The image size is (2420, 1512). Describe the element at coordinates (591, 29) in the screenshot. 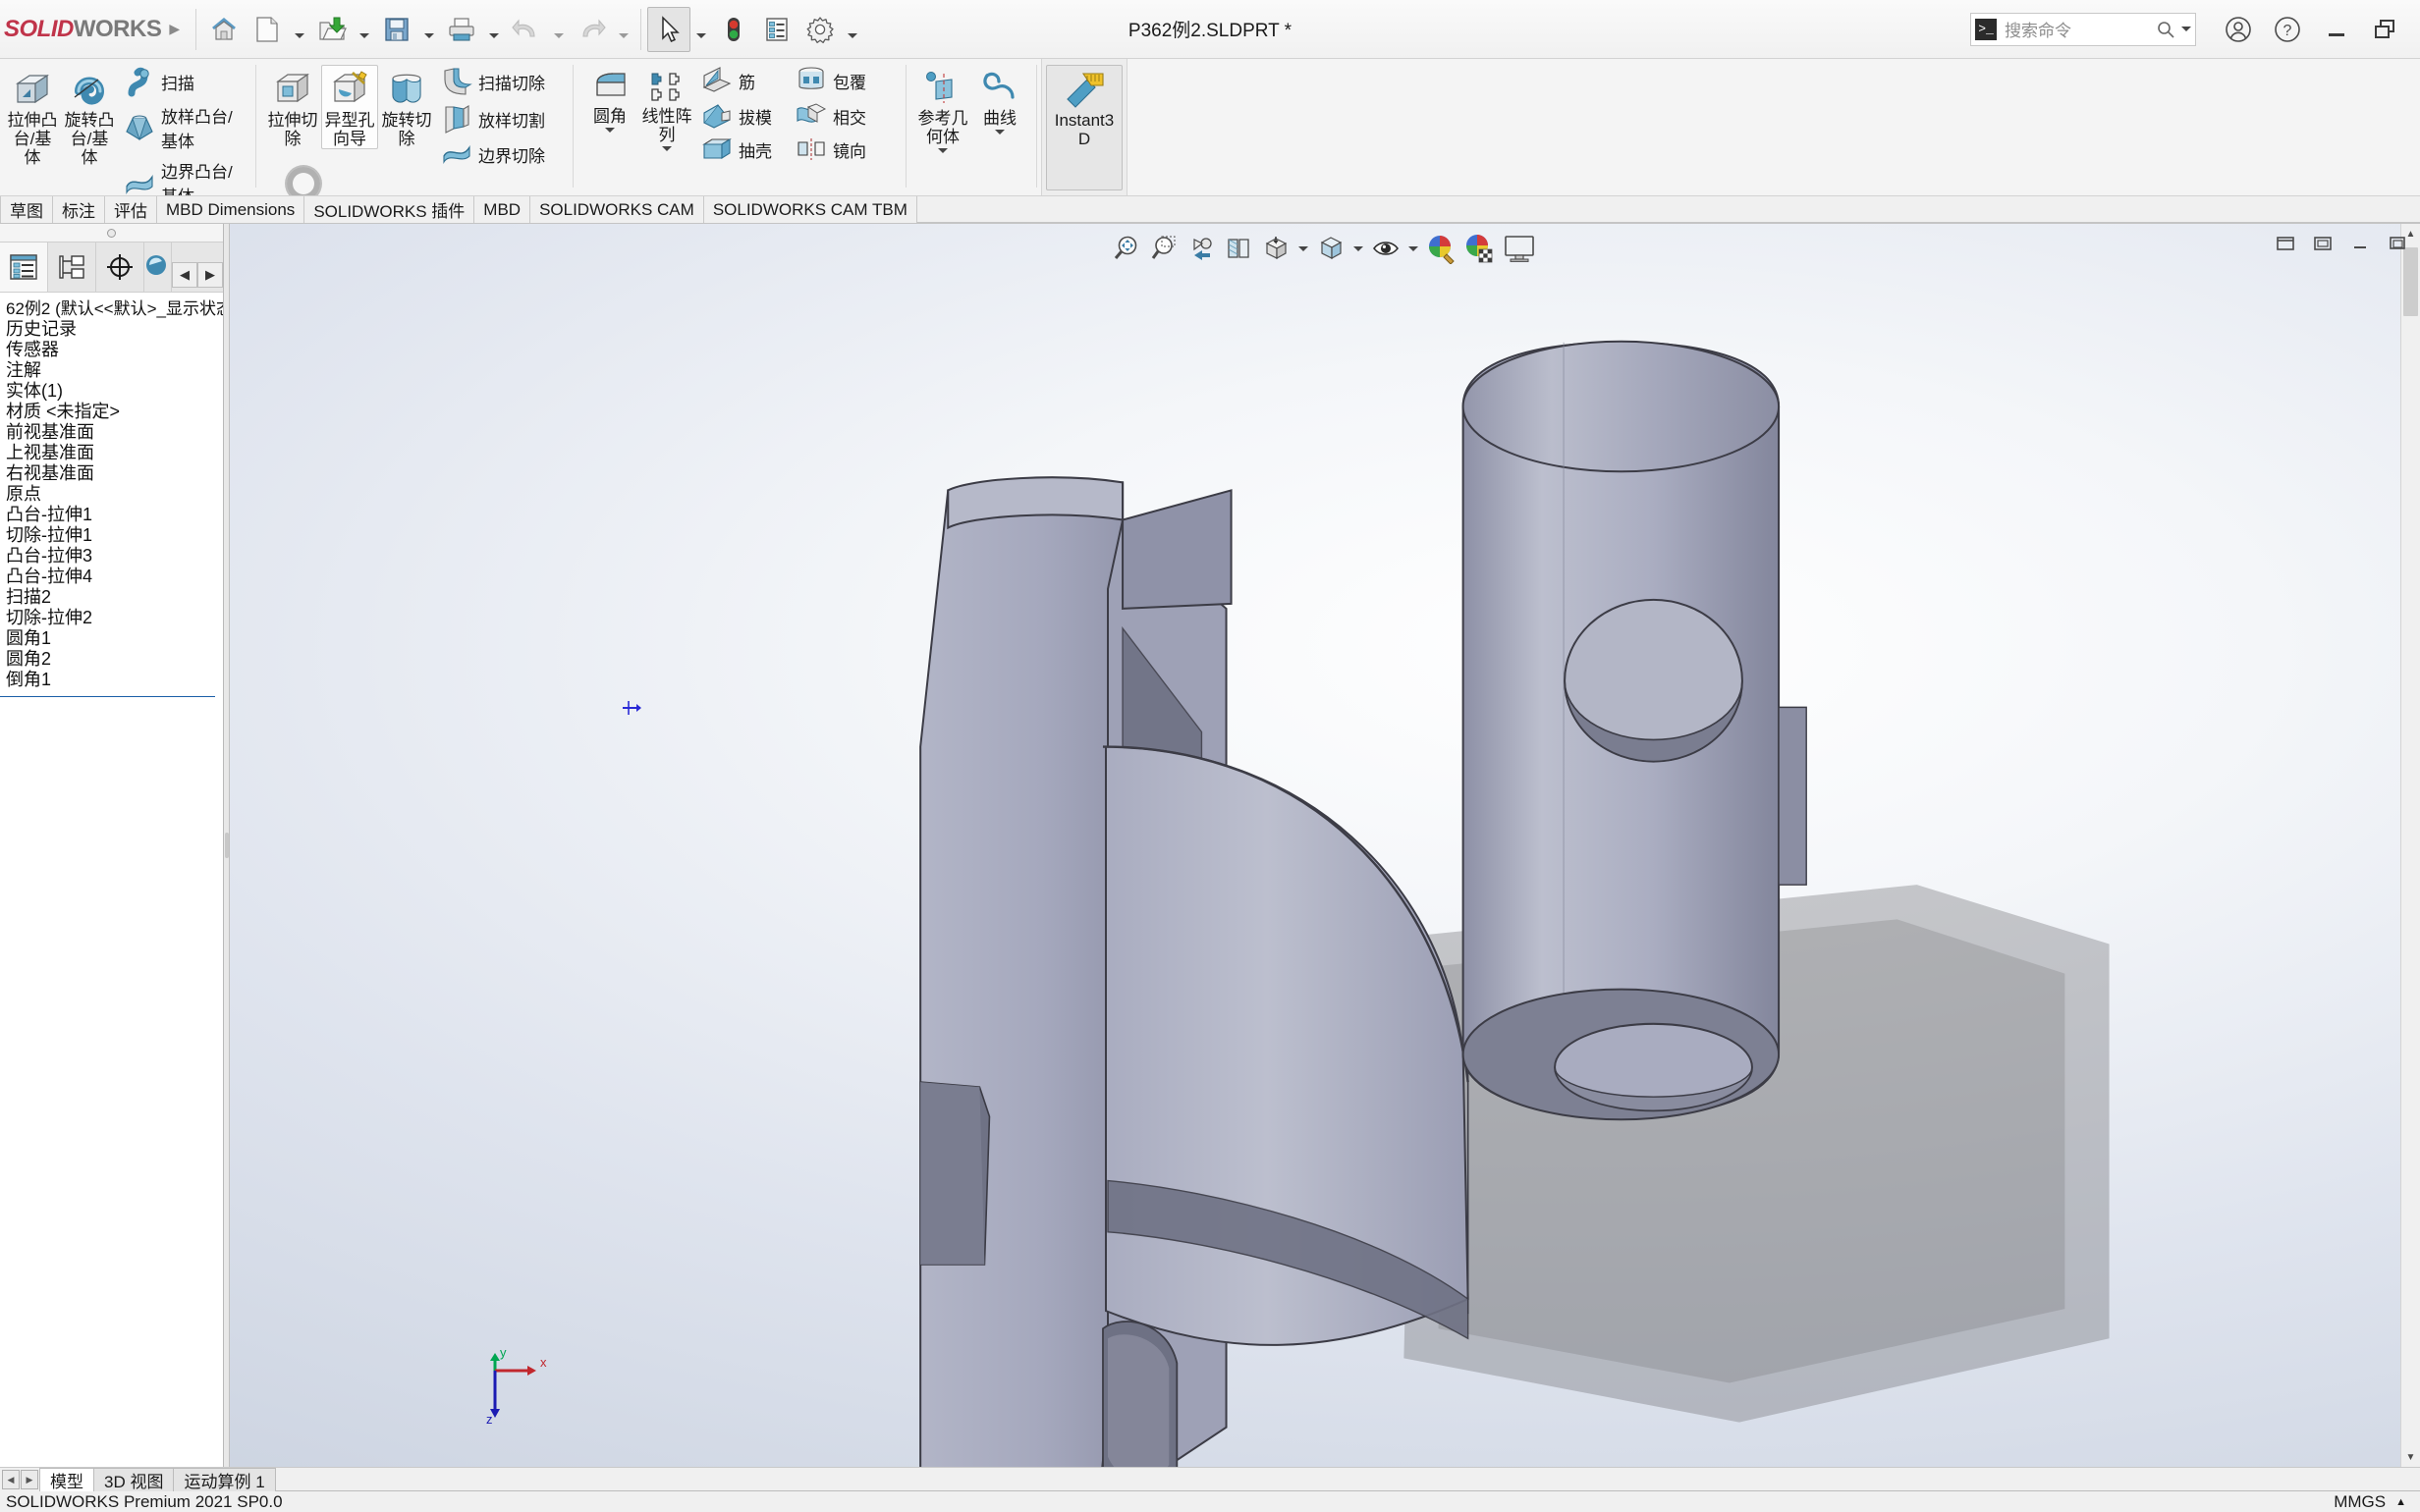

I see `redo-button` at that location.